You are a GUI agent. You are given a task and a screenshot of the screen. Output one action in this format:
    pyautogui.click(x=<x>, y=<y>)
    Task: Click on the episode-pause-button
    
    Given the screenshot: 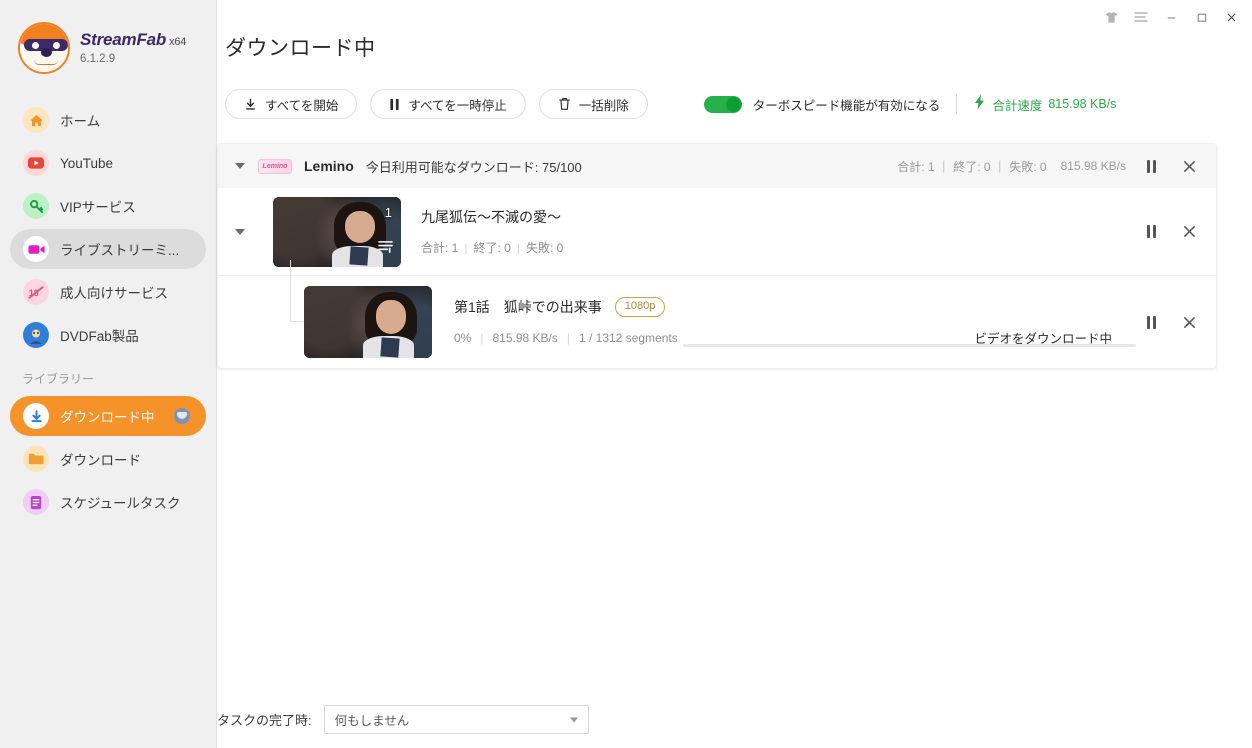 What is the action you would take?
    pyautogui.click(x=1151, y=322)
    